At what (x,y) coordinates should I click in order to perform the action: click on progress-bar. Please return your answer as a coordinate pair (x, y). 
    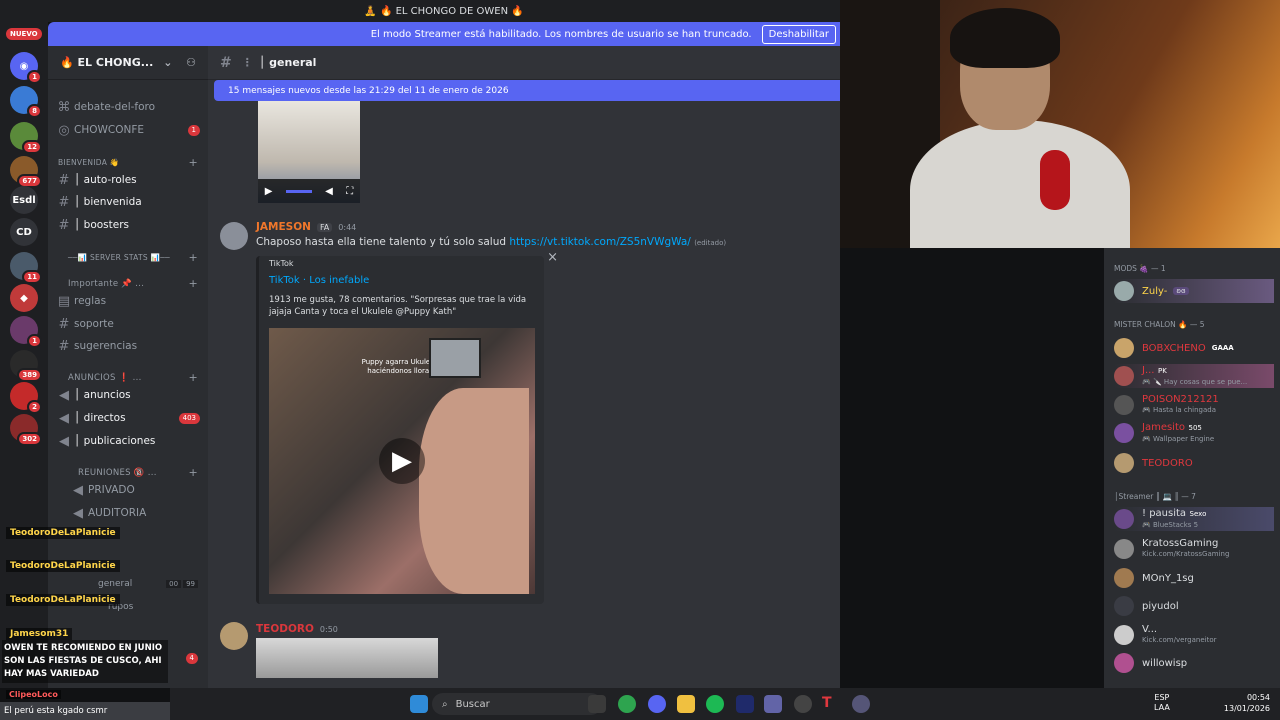
    Looking at the image, I should click on (298, 191).